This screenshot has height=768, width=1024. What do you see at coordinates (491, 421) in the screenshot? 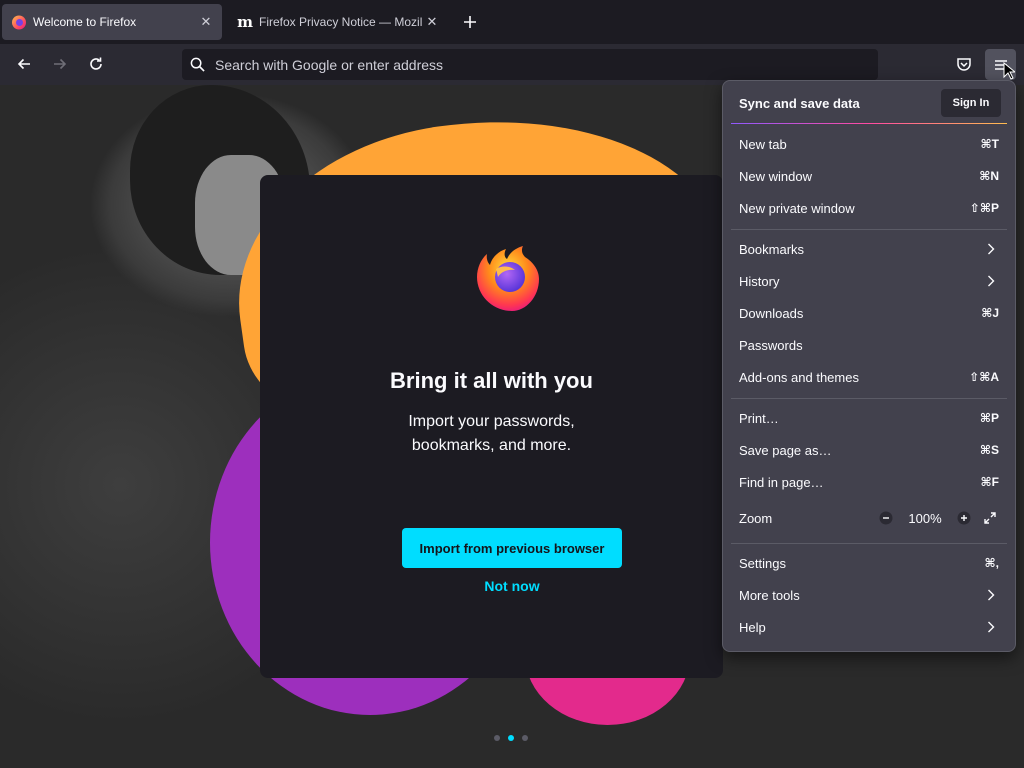
I see `welcome-subtitle-line-1: Import your passwords,` at bounding box center [491, 421].